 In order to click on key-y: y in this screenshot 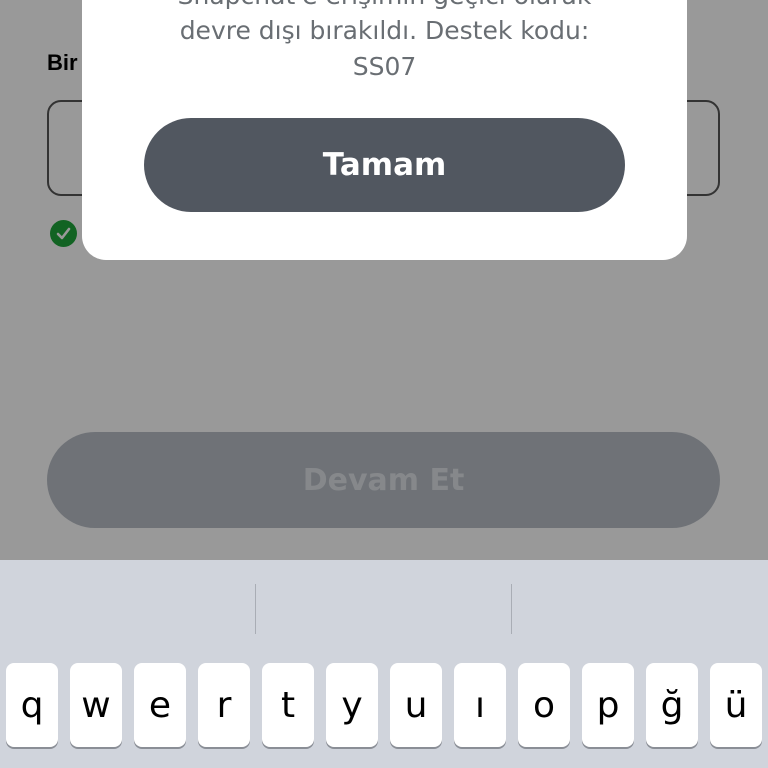, I will do `click(352, 705)`.